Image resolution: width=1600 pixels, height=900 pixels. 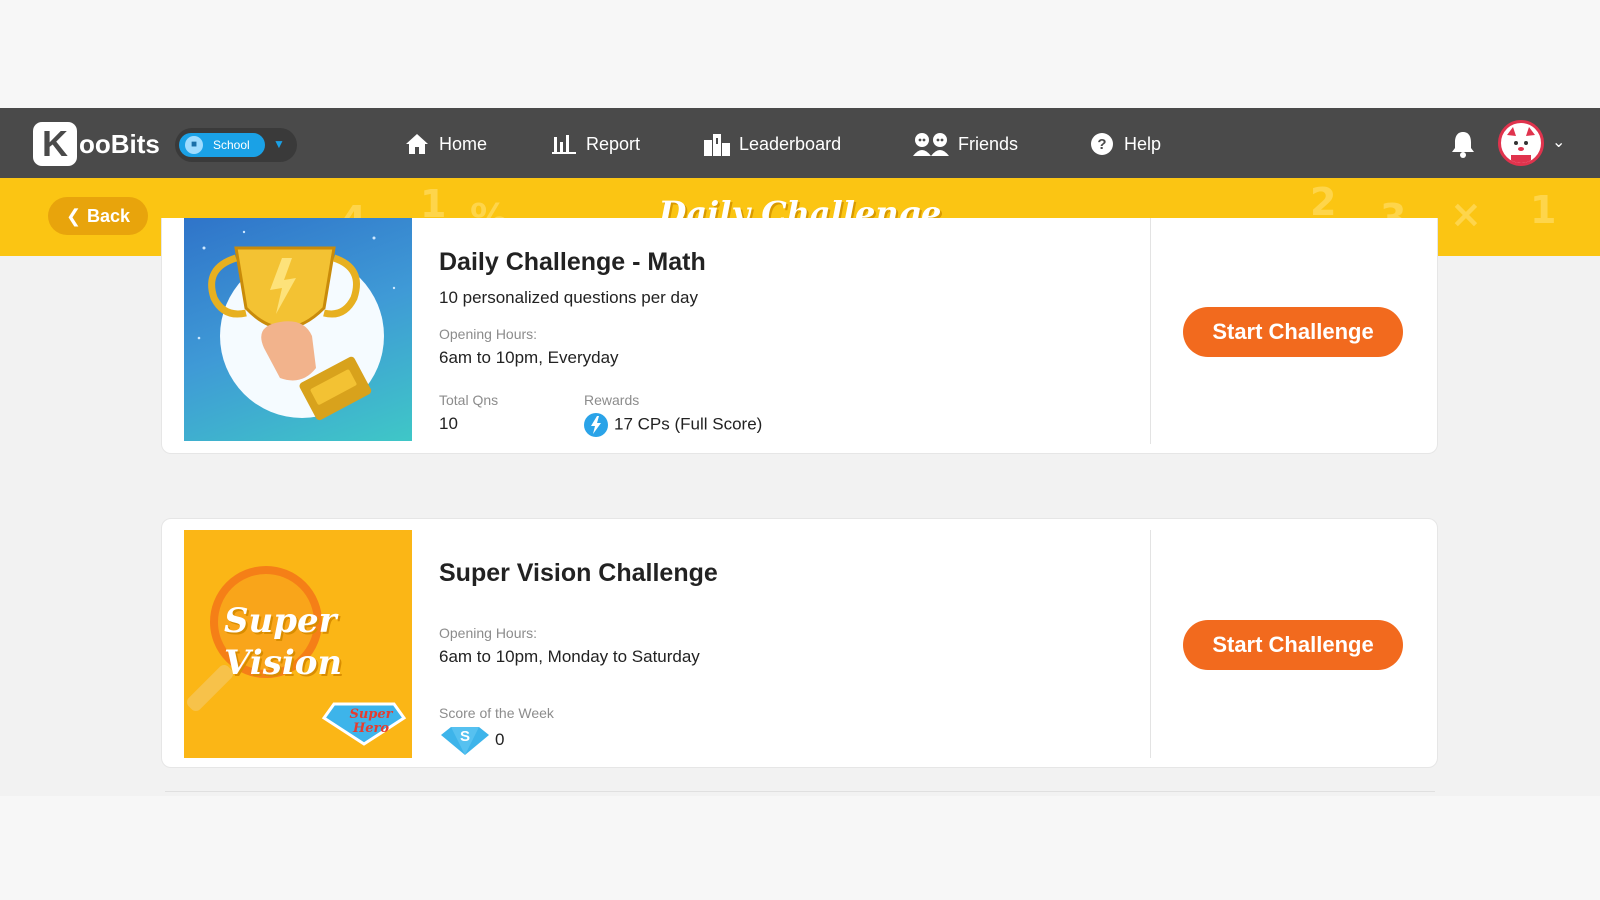 I want to click on logo-text: ooBits, so click(x=119, y=143).